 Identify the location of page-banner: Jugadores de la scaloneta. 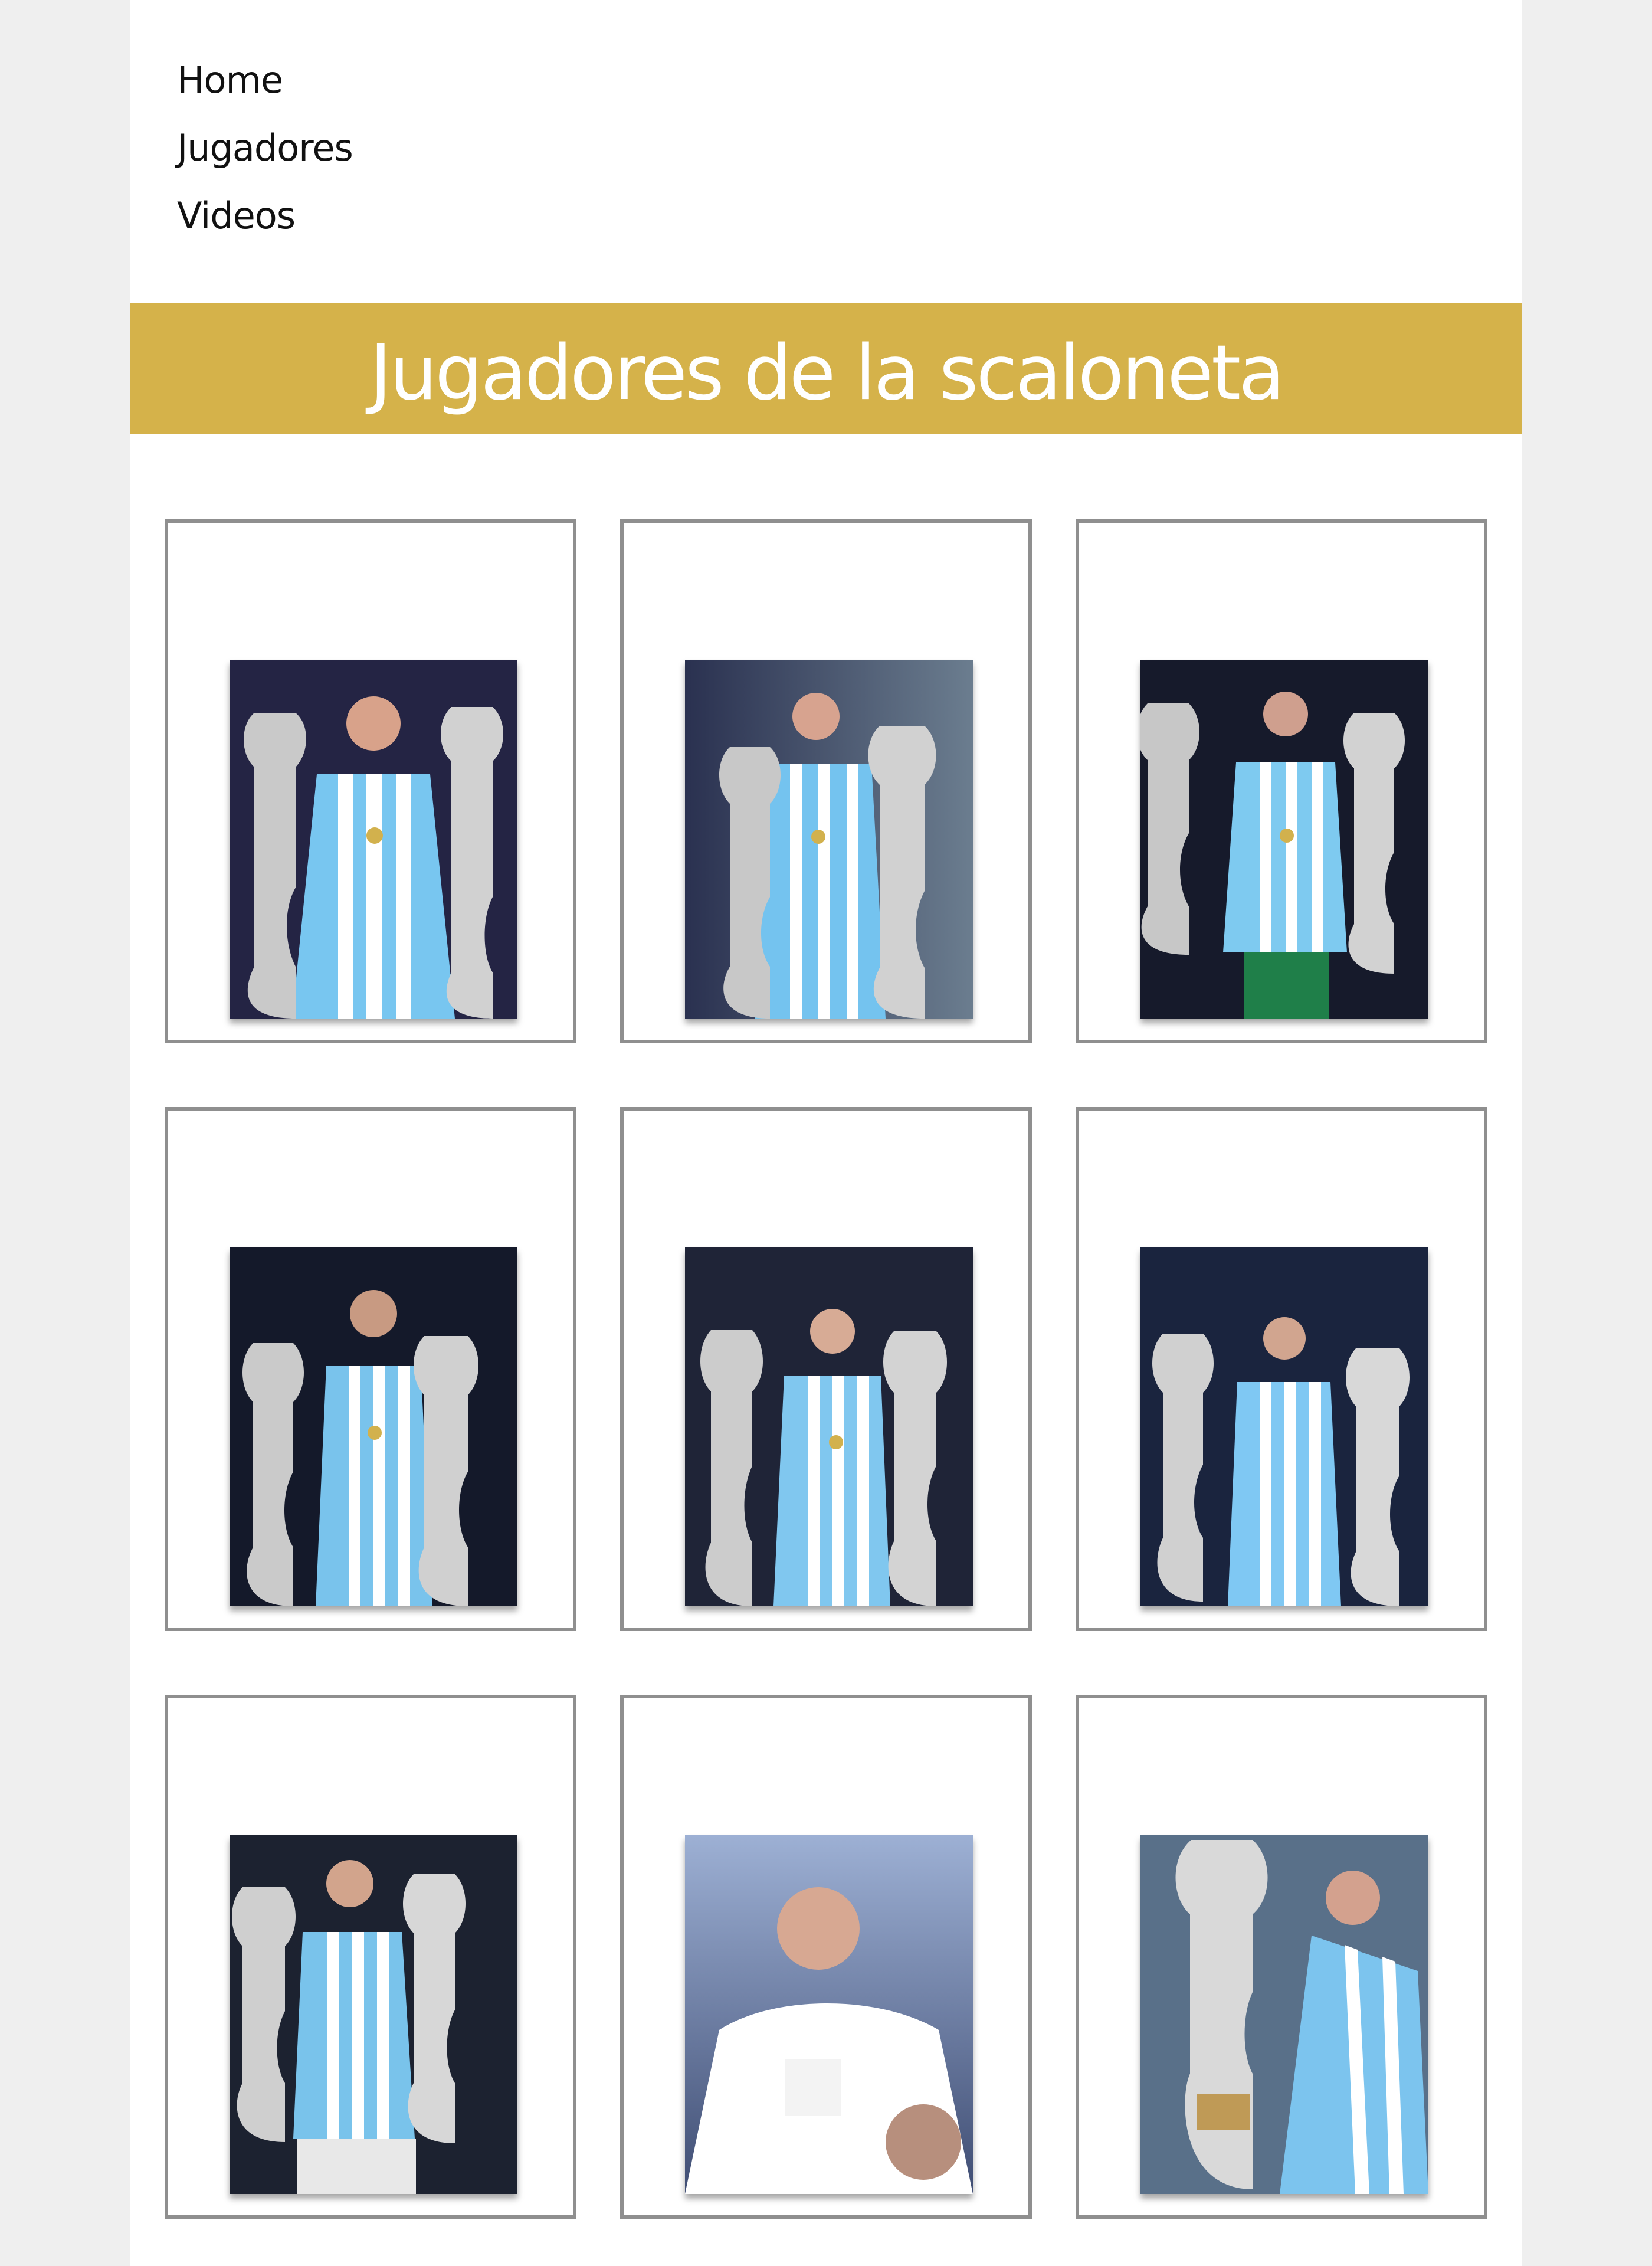
(826, 368).